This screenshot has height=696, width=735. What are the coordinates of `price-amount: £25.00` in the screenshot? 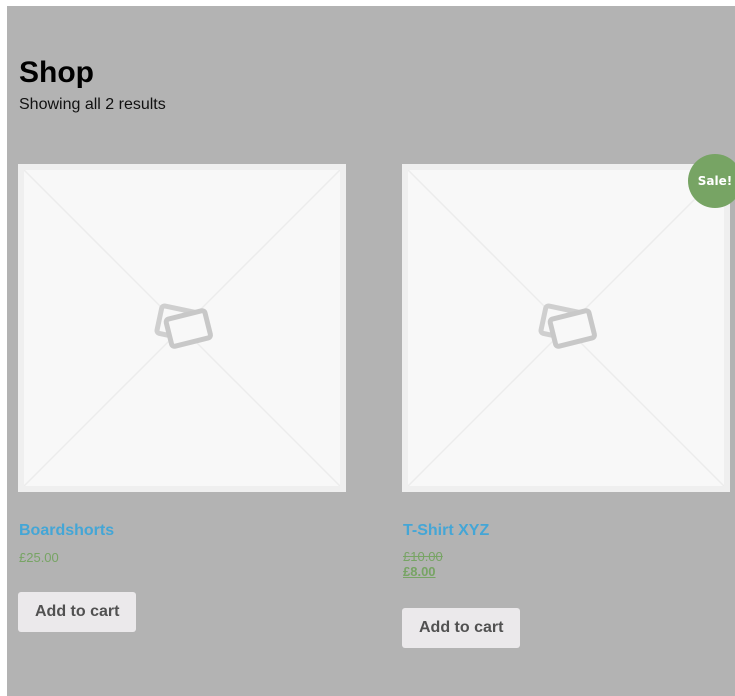 It's located at (39, 557).